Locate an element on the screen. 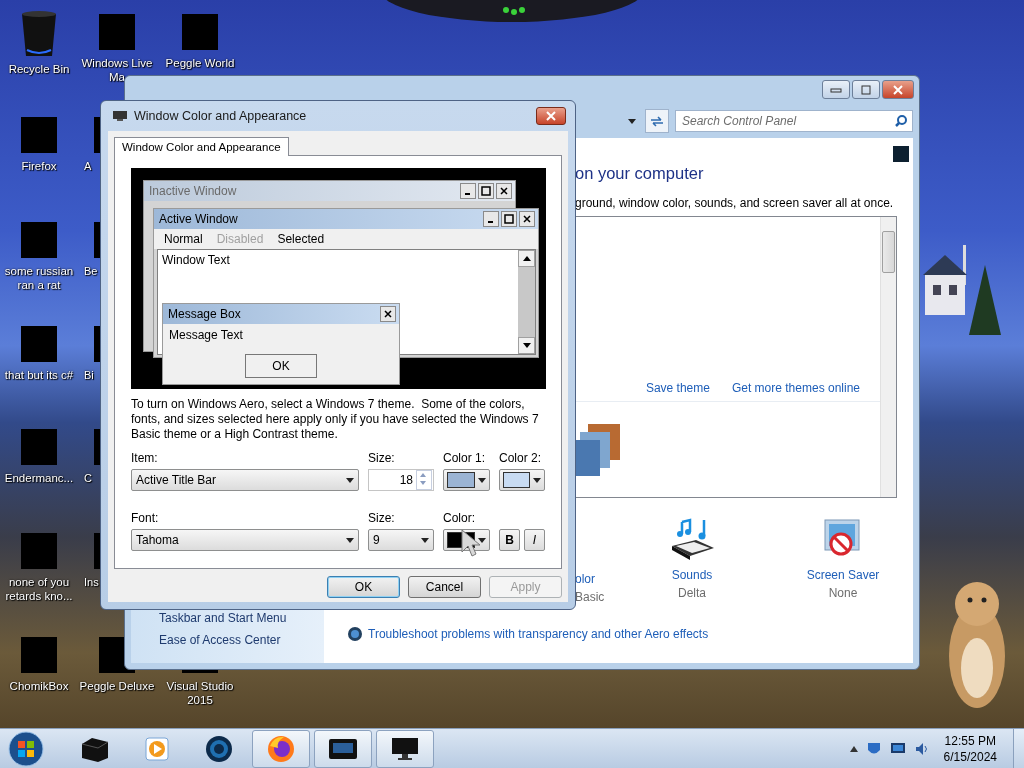 The height and width of the screenshot is (768, 1024). setting-link: Screen Saver is located at coordinates (843, 575).